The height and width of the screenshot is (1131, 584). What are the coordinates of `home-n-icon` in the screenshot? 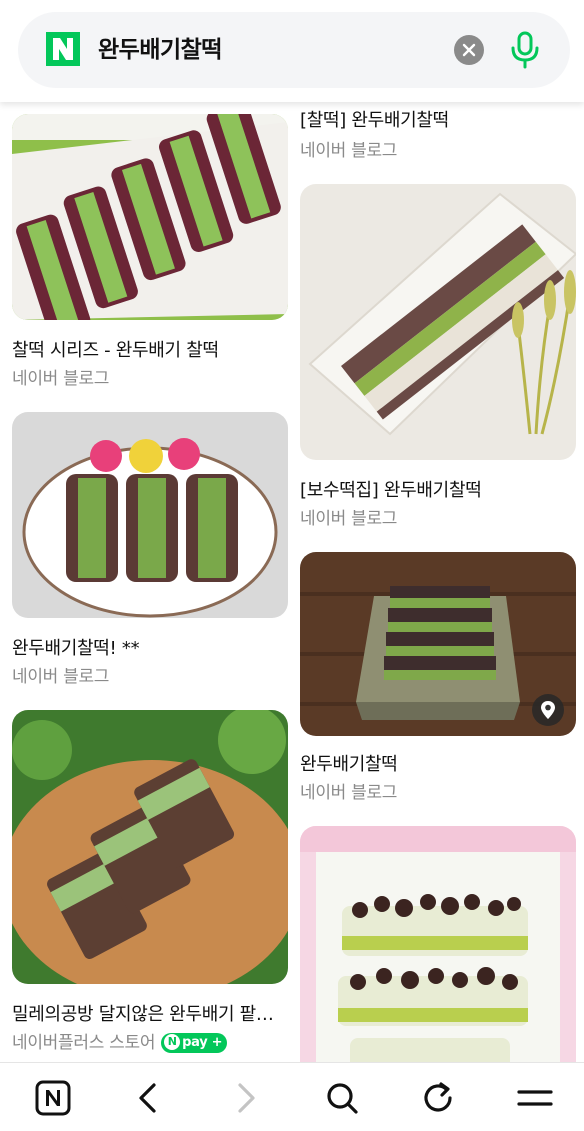 It's located at (53, 1098).